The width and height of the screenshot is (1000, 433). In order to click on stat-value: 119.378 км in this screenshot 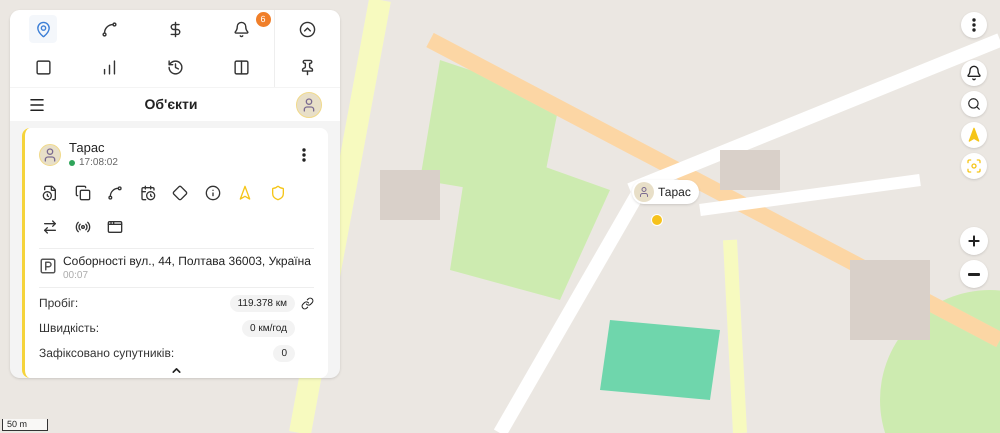, I will do `click(262, 303)`.